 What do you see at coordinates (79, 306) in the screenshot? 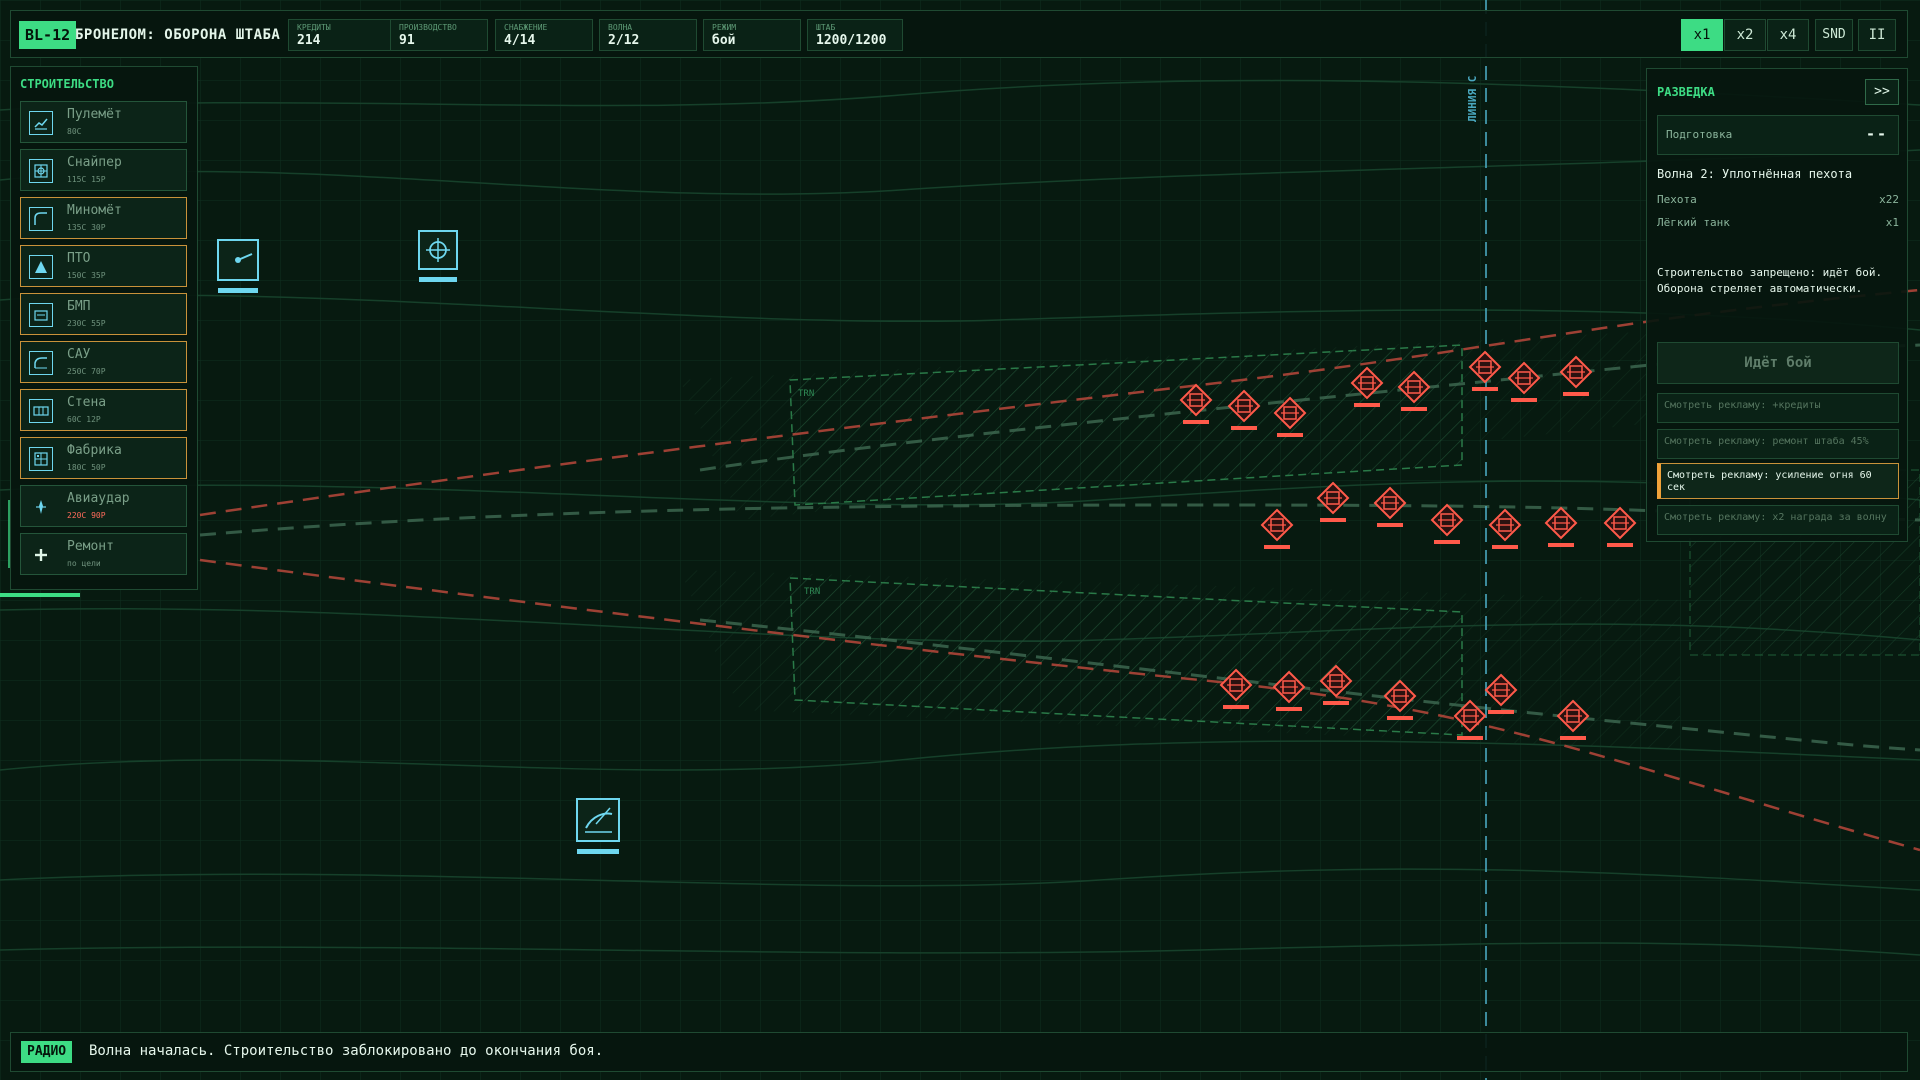
I see `build-item-name: БМП` at bounding box center [79, 306].